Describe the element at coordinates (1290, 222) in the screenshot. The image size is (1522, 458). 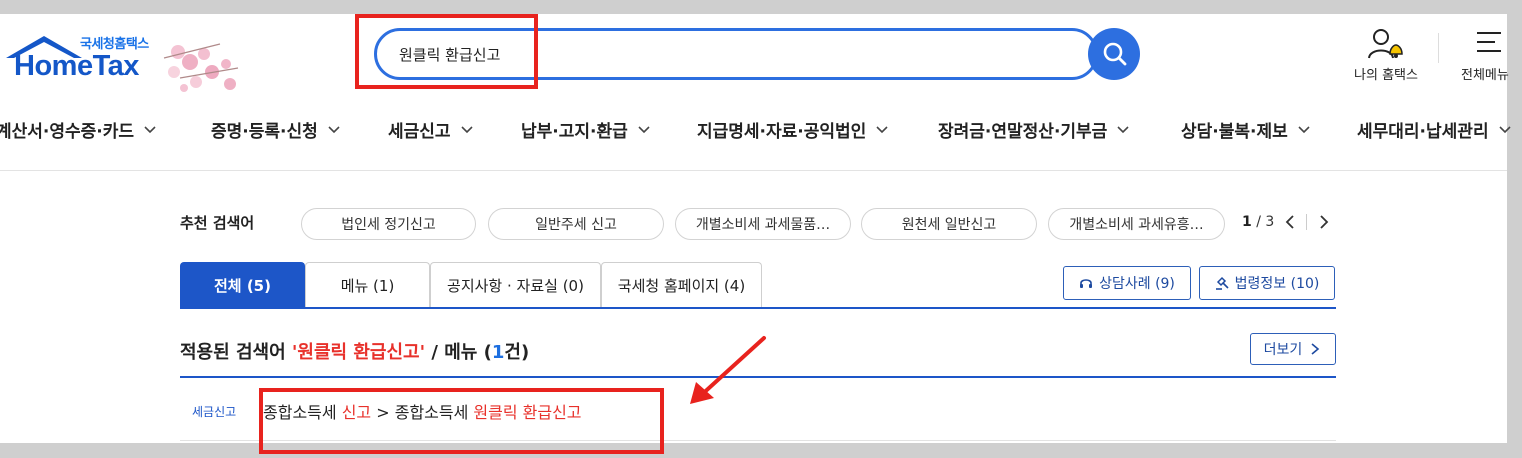
I see `chevron-left-icon` at that location.